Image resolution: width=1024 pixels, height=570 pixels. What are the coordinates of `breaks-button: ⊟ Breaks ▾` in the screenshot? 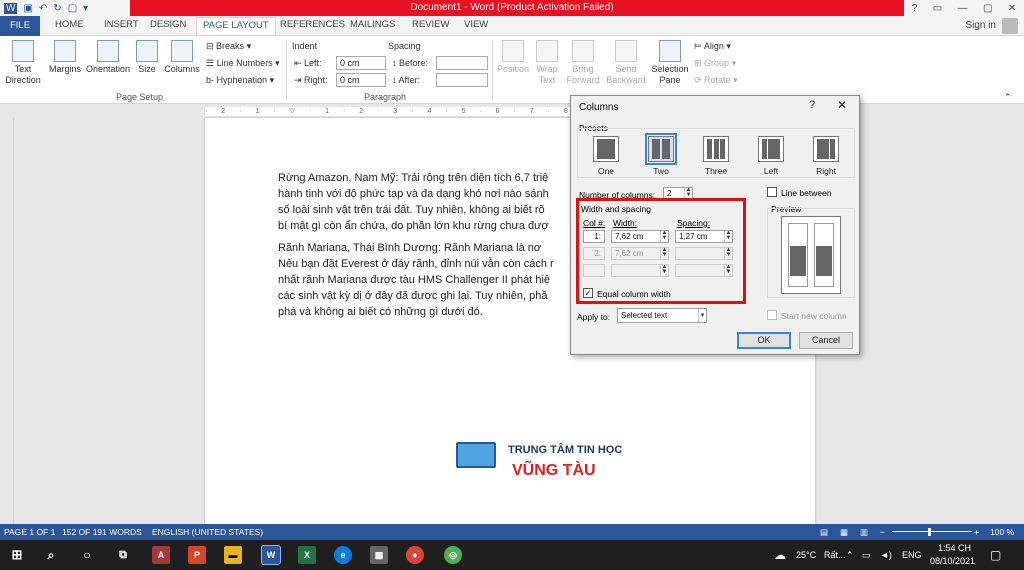 It's located at (228, 46).